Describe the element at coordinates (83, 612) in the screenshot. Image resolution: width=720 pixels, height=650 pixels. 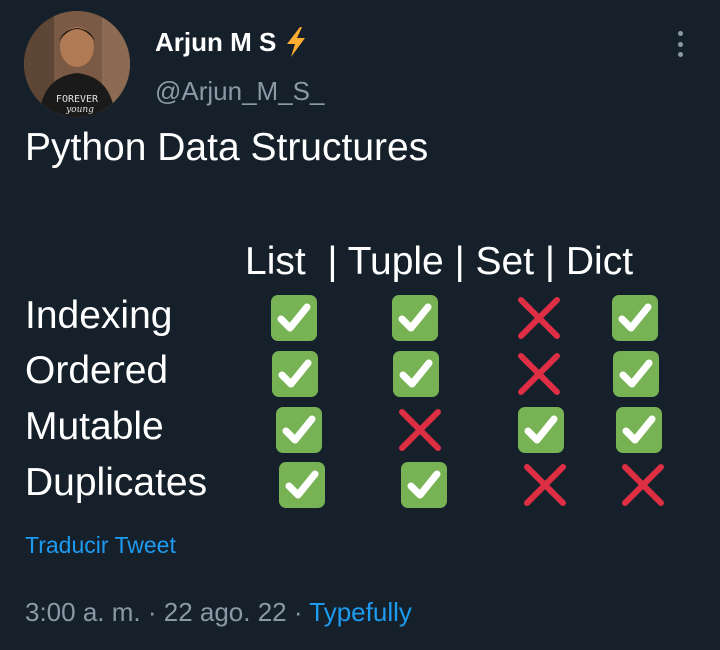
I see `tweet-time: 3:00 a. m.` at that location.